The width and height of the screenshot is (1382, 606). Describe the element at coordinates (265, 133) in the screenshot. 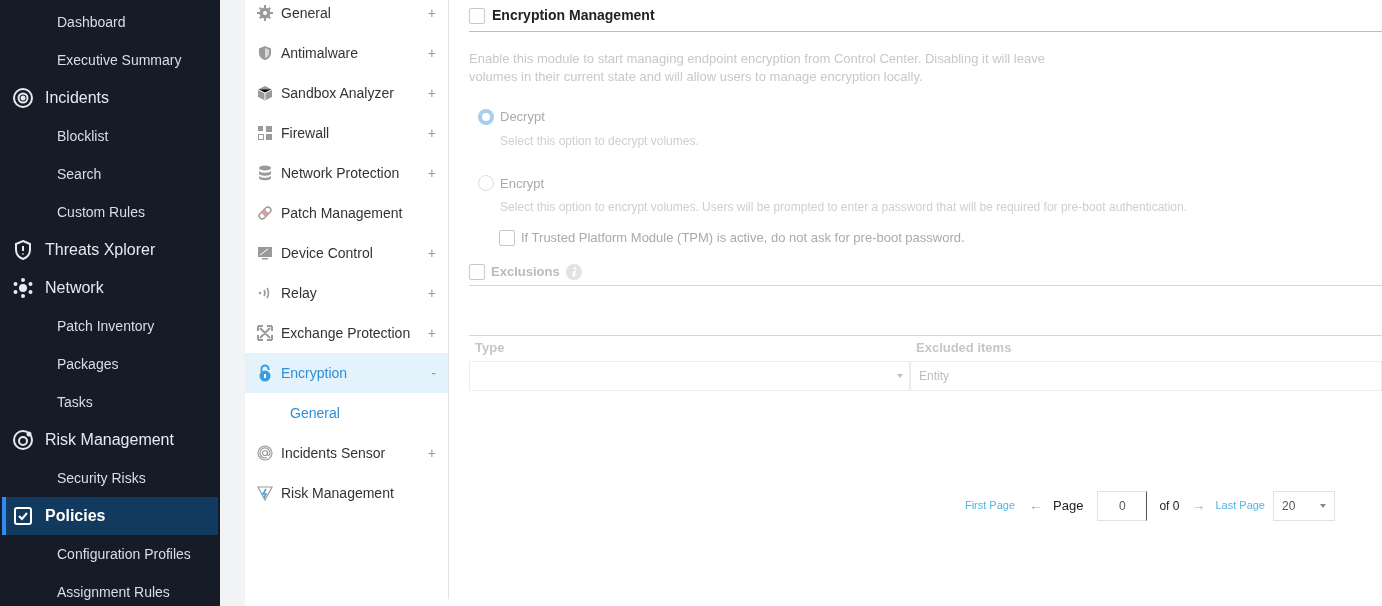

I see `blocks-icon` at that location.